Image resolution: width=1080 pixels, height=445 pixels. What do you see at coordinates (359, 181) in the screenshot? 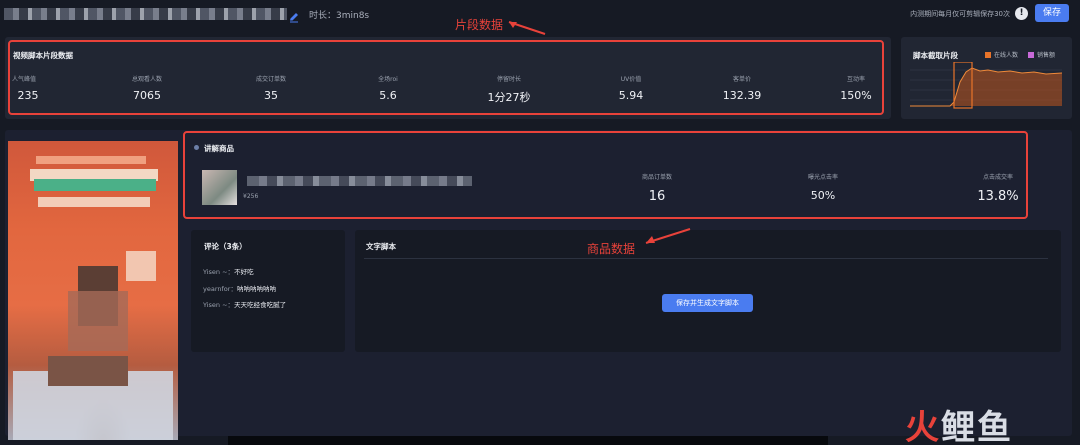
I see `blurred-product-name` at bounding box center [359, 181].